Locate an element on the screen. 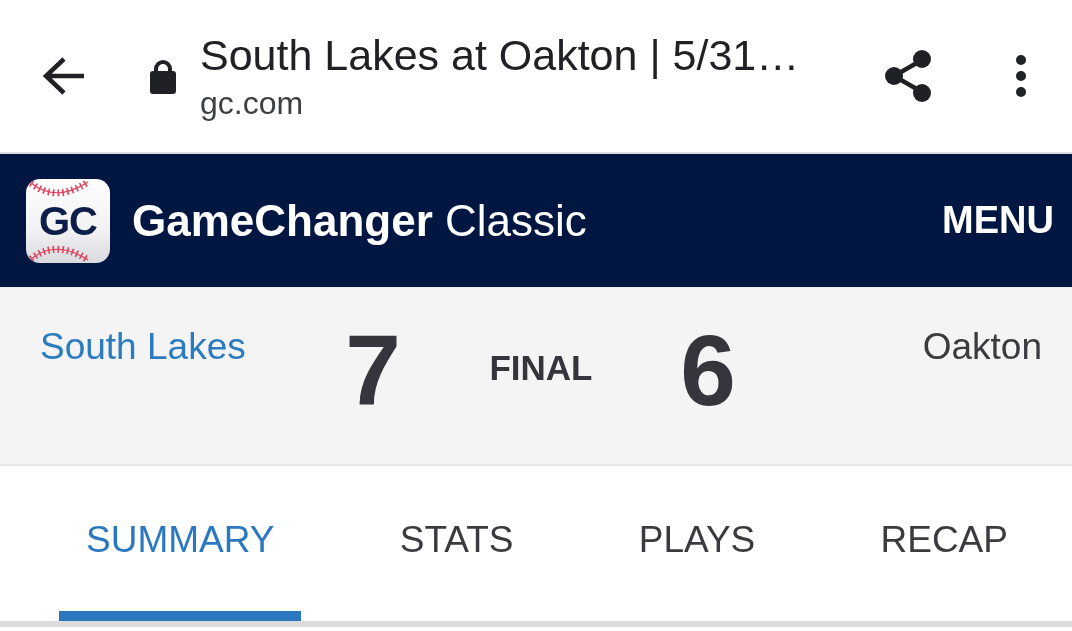 This screenshot has width=1072, height=631. back-arrow-icon is located at coordinates (64, 76).